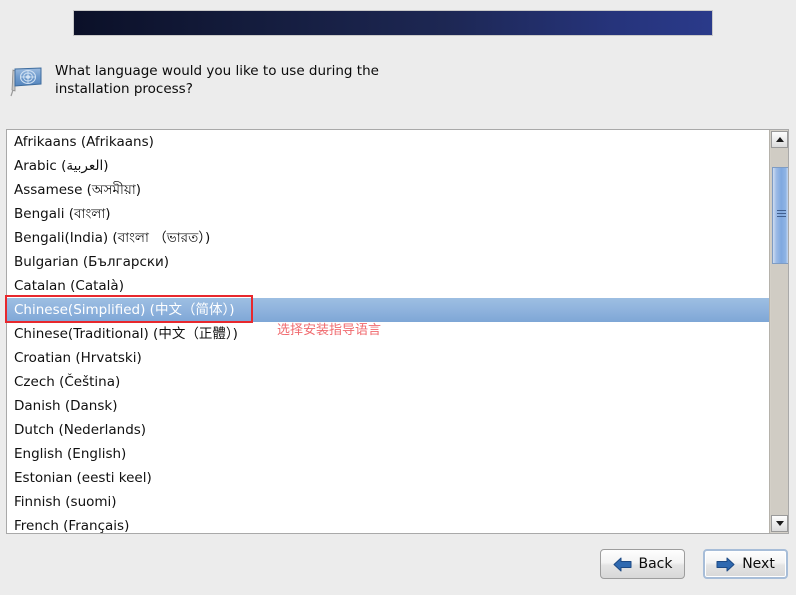  What do you see at coordinates (388, 190) in the screenshot?
I see `language-list-item: Assamese (অসমীয়া)` at bounding box center [388, 190].